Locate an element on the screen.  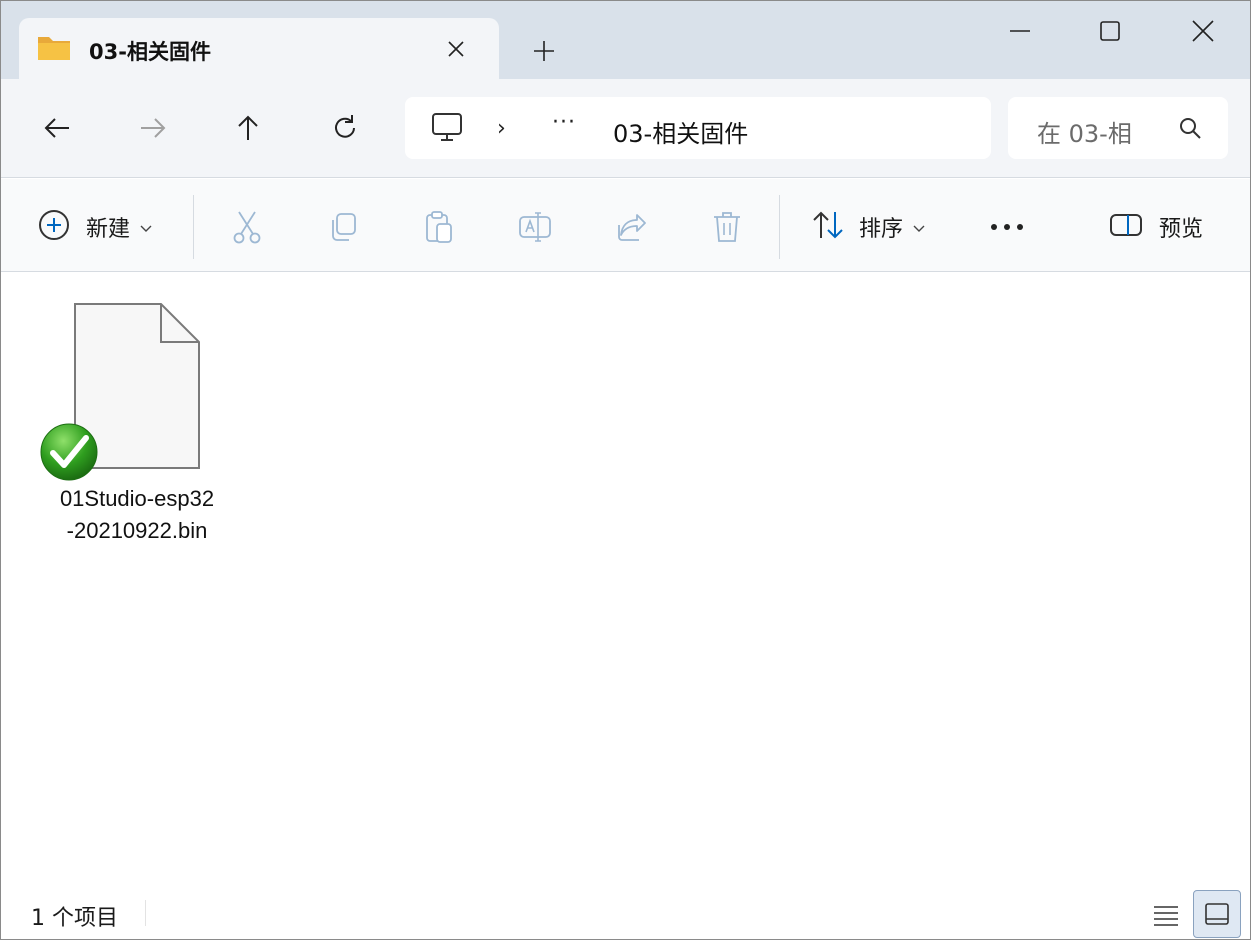
breadcrumb-current: 03-相关固件 is located at coordinates (680, 131).